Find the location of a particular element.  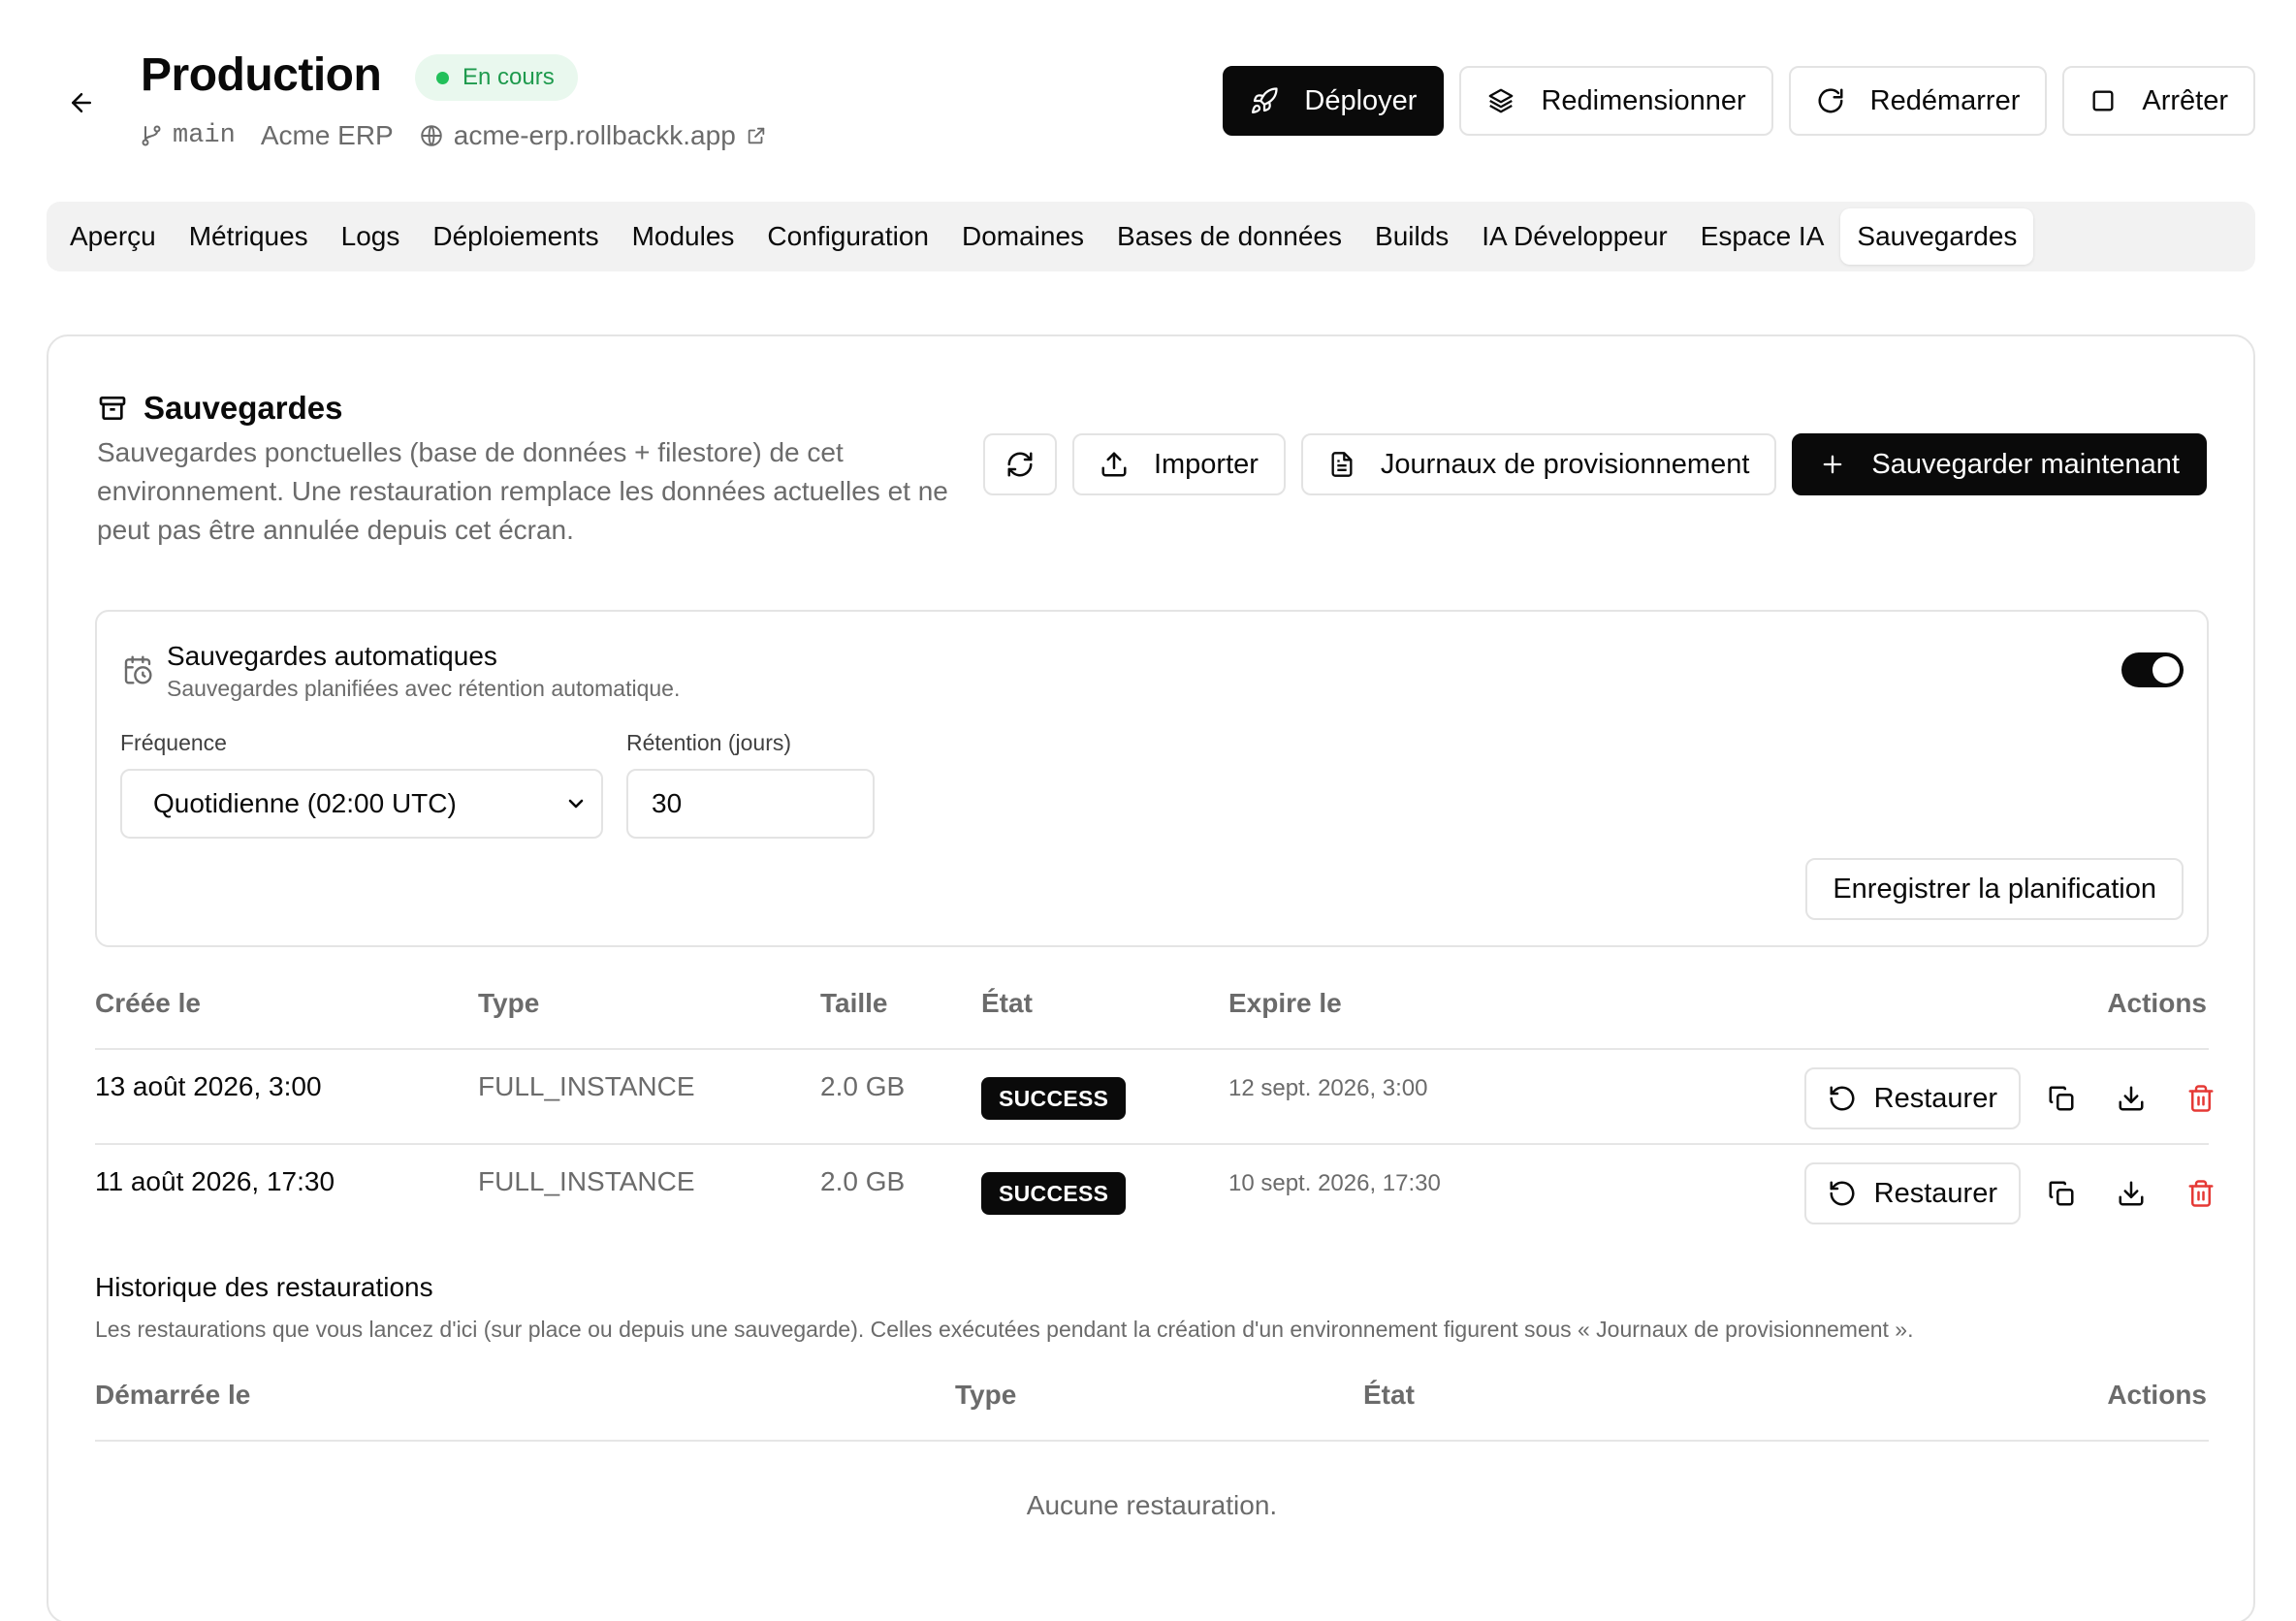

tab-logs: Logs is located at coordinates (371, 236).